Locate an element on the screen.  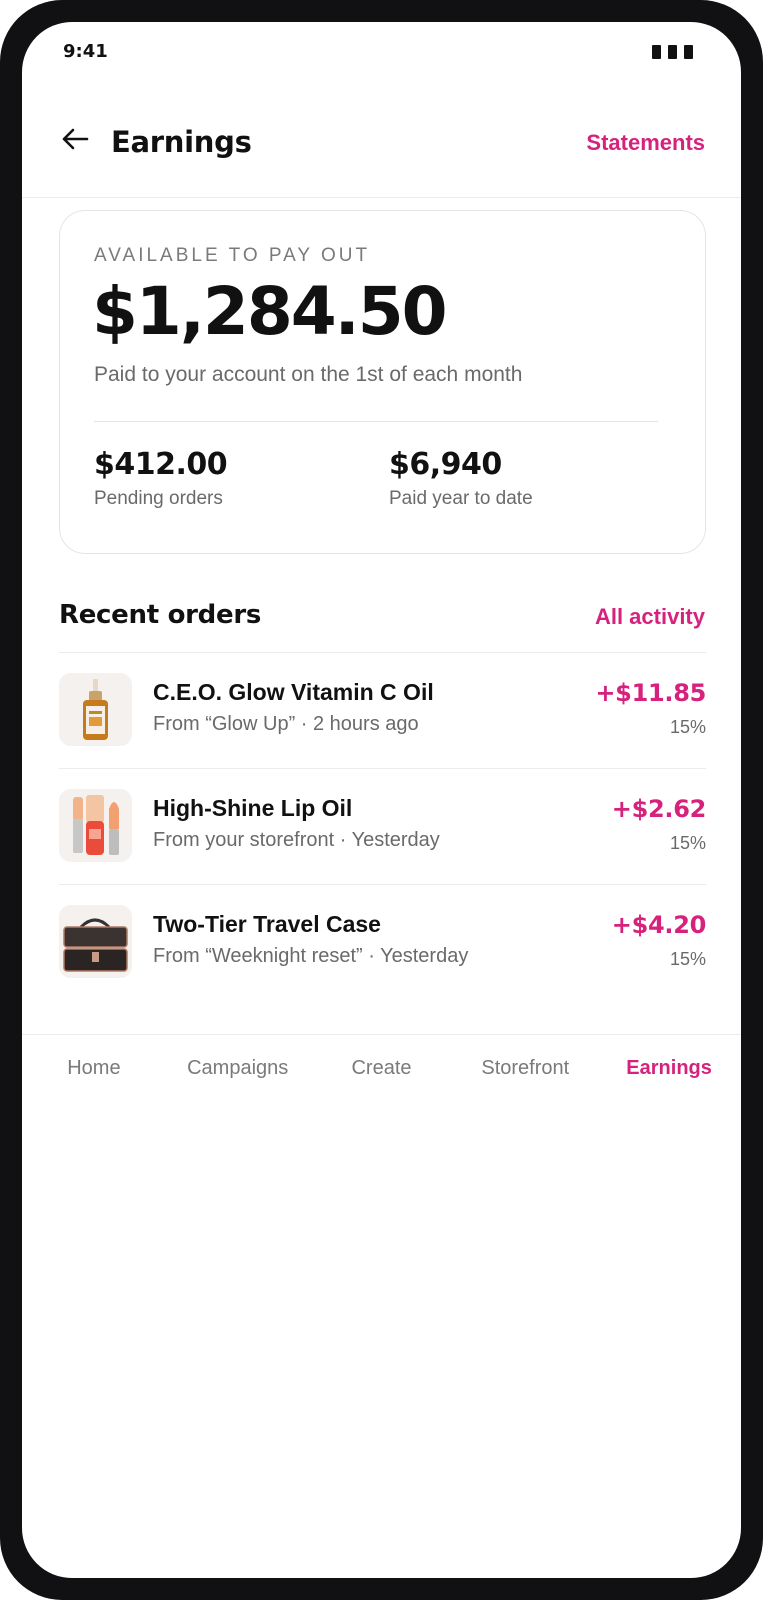
arrow-left-icon is located at coordinates (75, 139).